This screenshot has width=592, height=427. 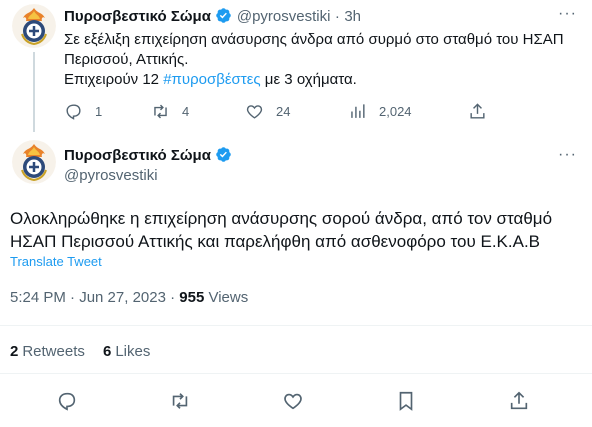 I want to click on author-name-2: Πυροσβεστικό Σώμα, so click(x=137, y=155).